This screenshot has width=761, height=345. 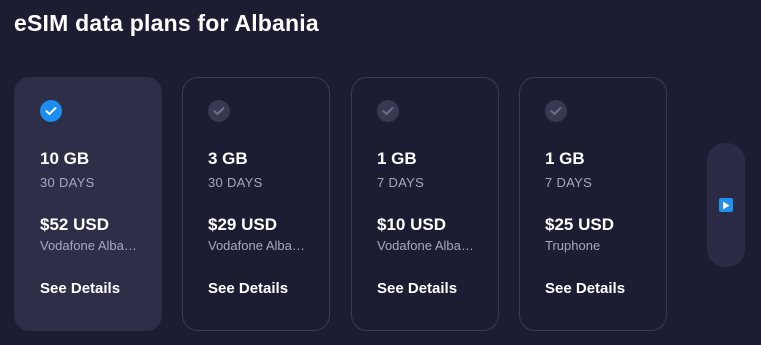 What do you see at coordinates (593, 204) in the screenshot?
I see `plan-card: 1 GB 7 DAYS $25 USD Truphone See Details` at bounding box center [593, 204].